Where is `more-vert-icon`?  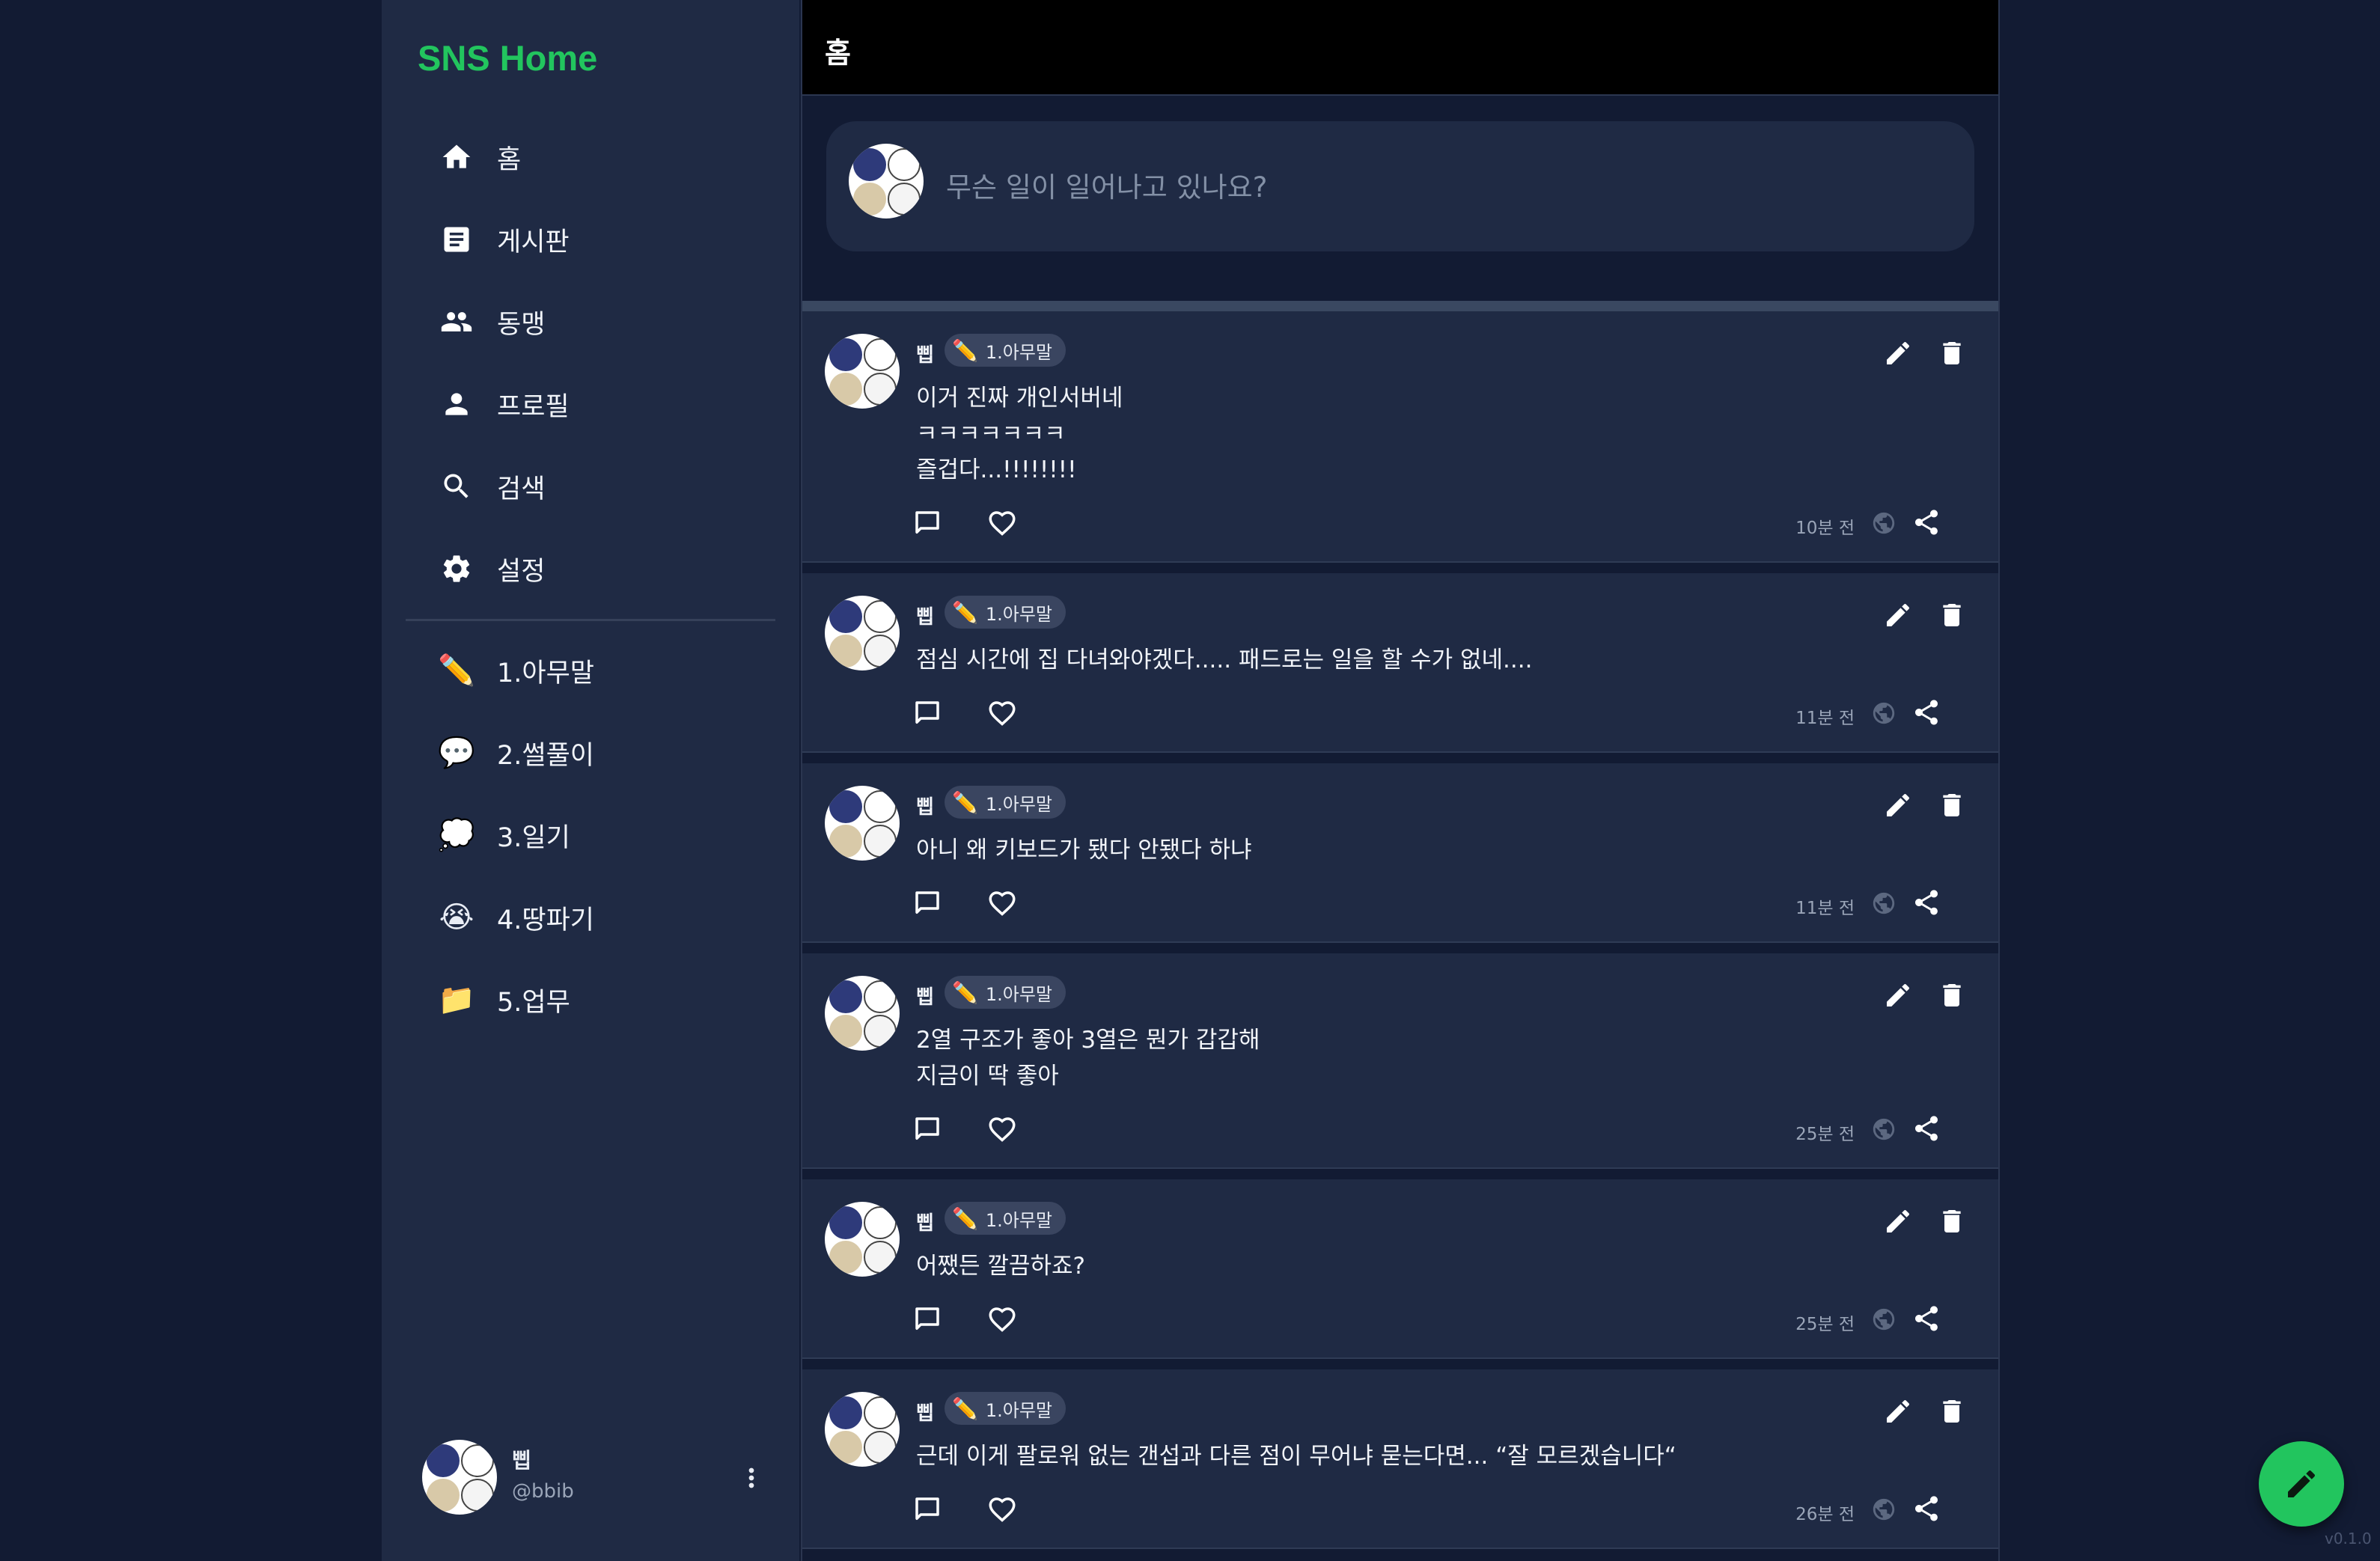 more-vert-icon is located at coordinates (751, 1478).